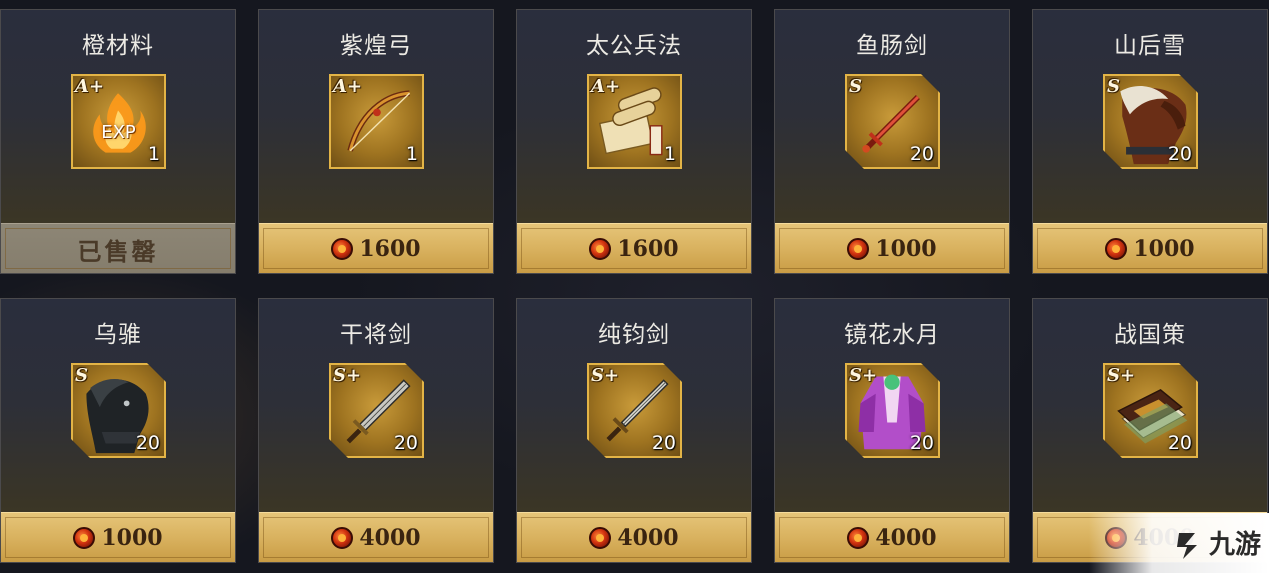 This screenshot has width=1269, height=573. I want to click on item-name: 山后雪, so click(1150, 46).